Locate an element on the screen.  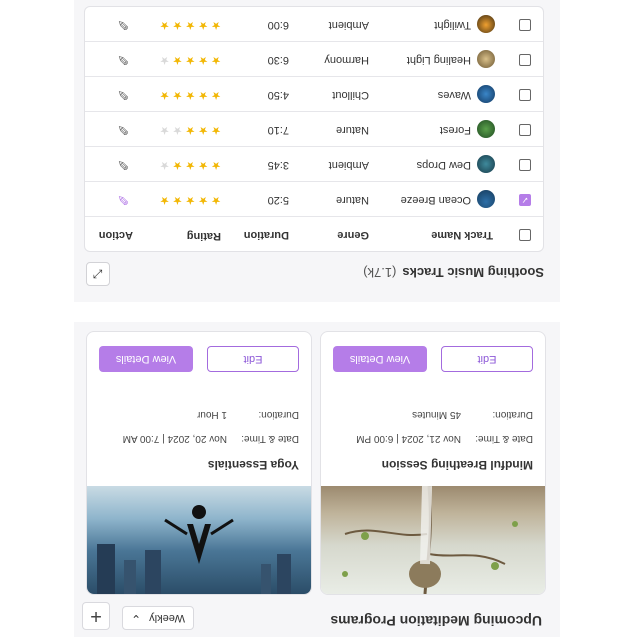
chevron-down-icon: ⌄ is located at coordinates (136, 619).